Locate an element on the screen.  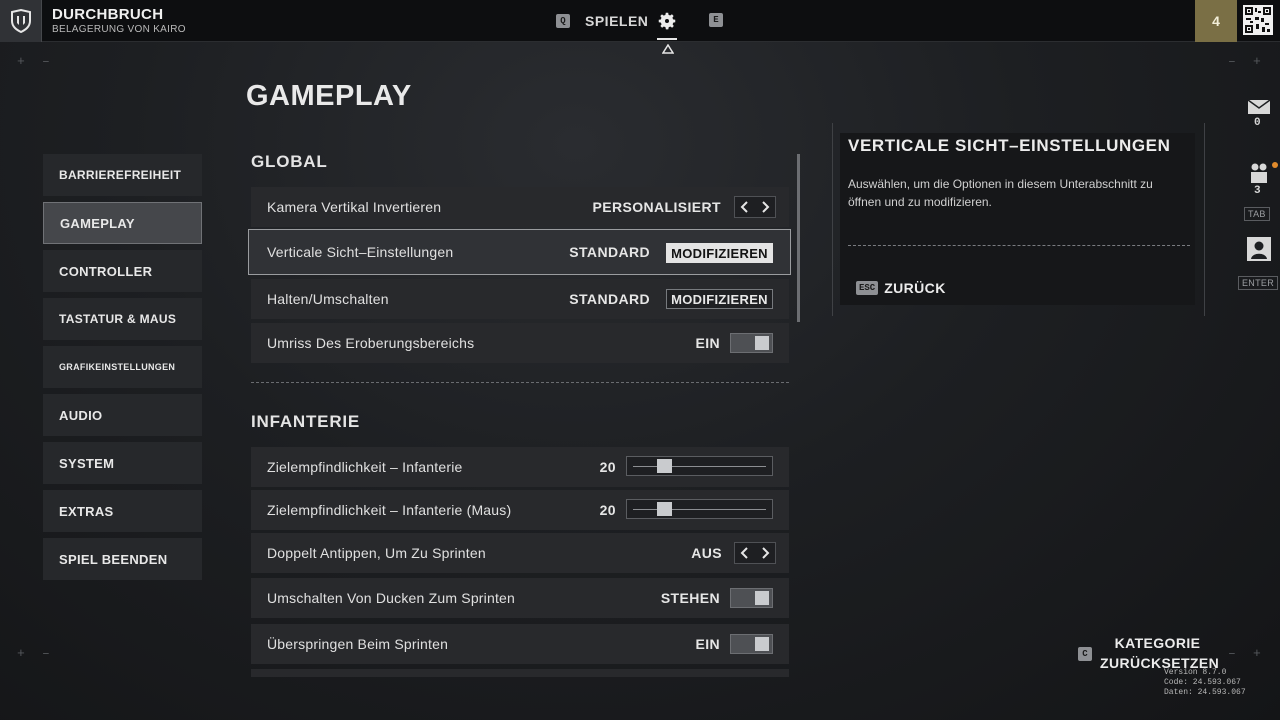
sidebar-item-tastatur-maus: TASTATUR & MAUS is located at coordinates (122, 319).